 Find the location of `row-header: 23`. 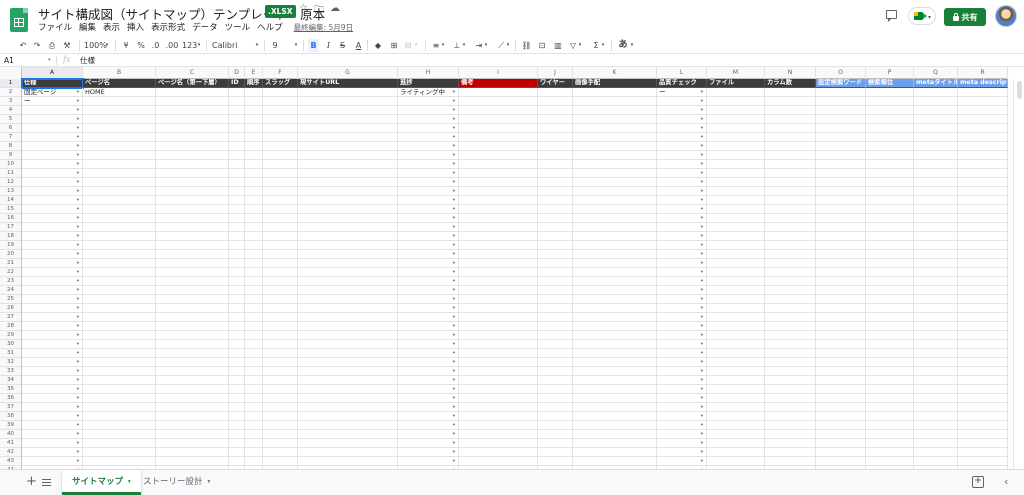

row-header: 23 is located at coordinates (11, 281).